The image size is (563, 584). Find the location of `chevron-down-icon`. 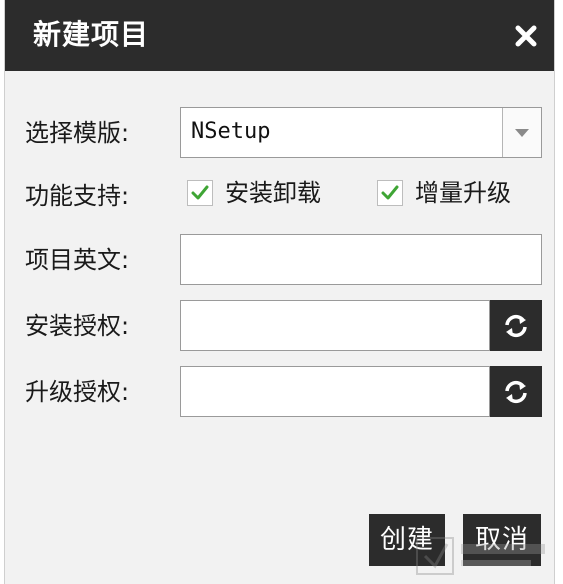

chevron-down-icon is located at coordinates (522, 132).